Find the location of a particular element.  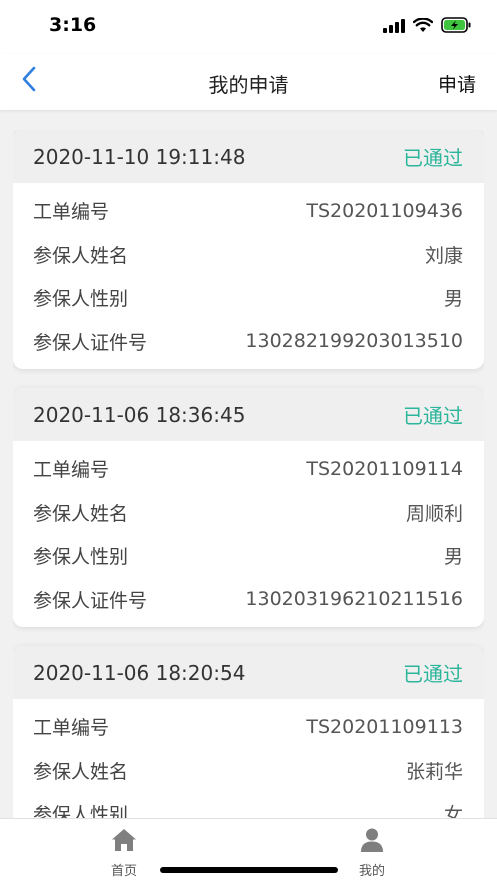

nav-bar: 我的申请 申请 is located at coordinates (248, 82).